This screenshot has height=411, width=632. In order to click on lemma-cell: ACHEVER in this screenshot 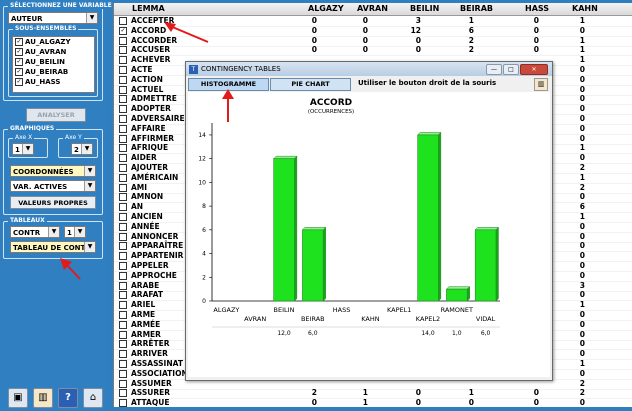, I will do `click(151, 60)`.